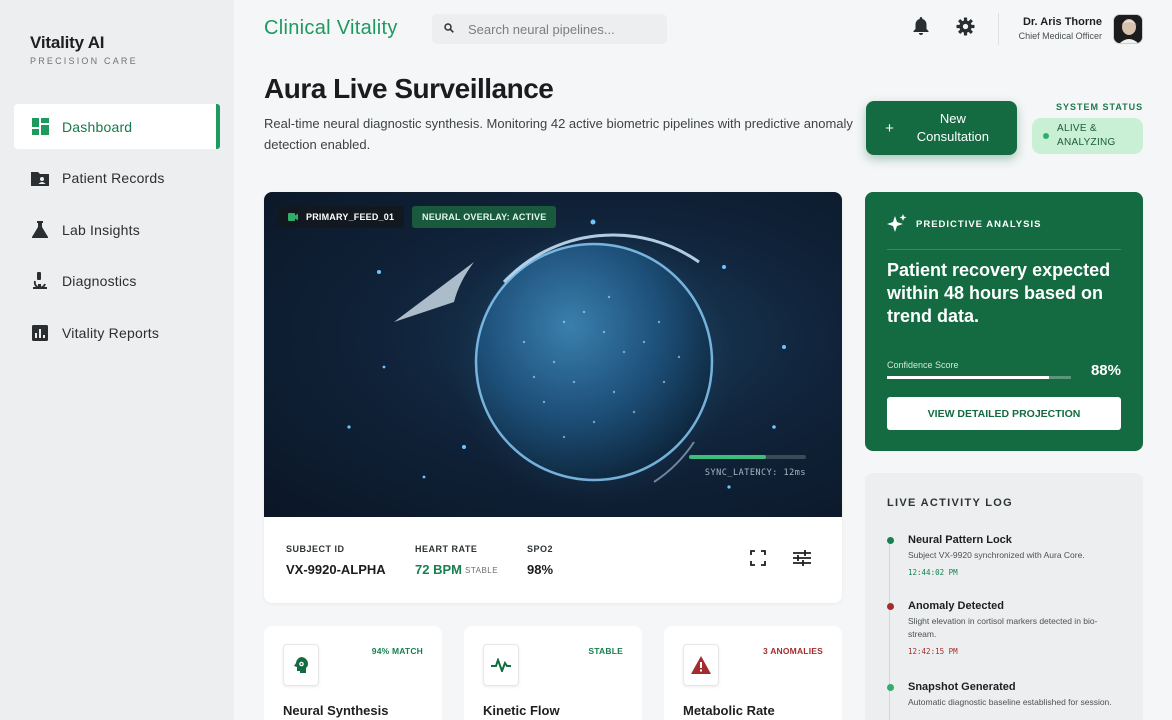 This screenshot has height=720, width=1172. What do you see at coordinates (758, 558) in the screenshot?
I see `fullscreen-icon` at bounding box center [758, 558].